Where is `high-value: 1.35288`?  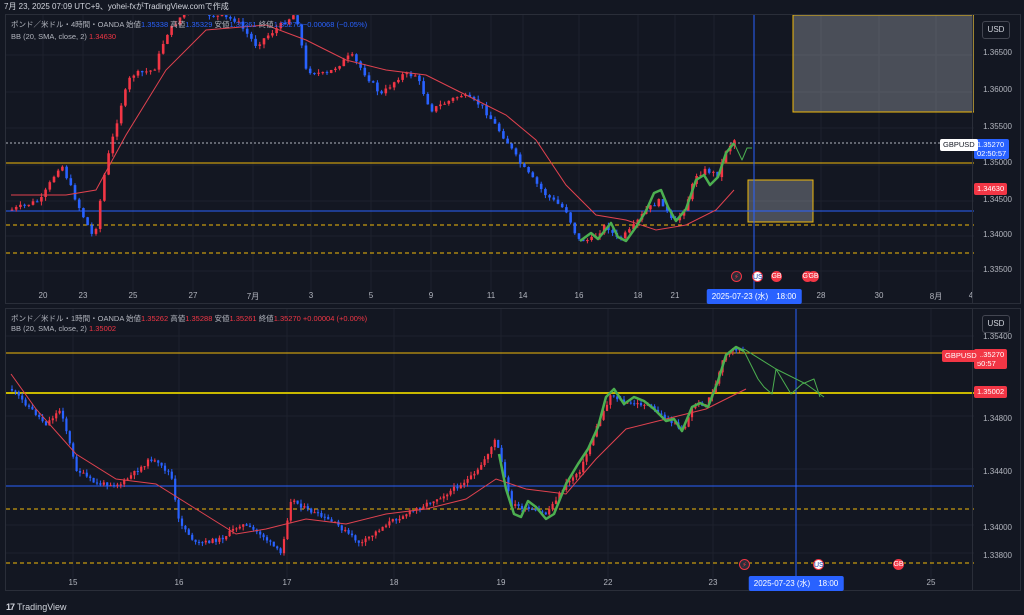
high-value: 1.35288 is located at coordinates (199, 318).